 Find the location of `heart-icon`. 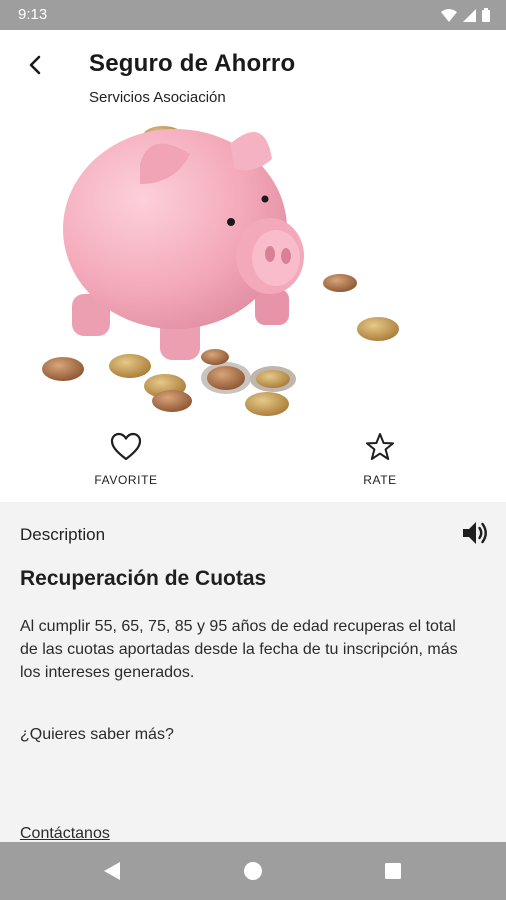

heart-icon is located at coordinates (126, 446).